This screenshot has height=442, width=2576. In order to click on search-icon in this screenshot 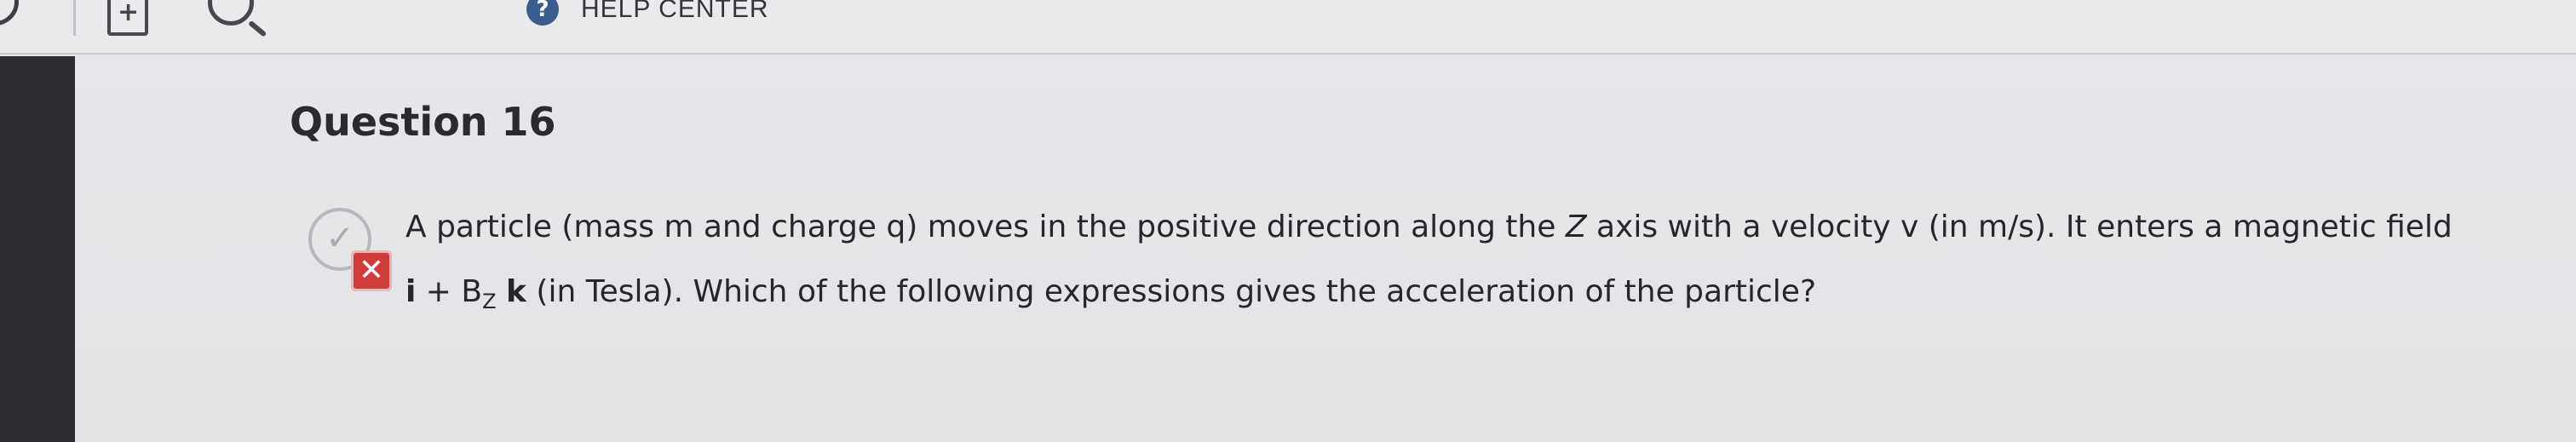, I will do `click(231, 13)`.